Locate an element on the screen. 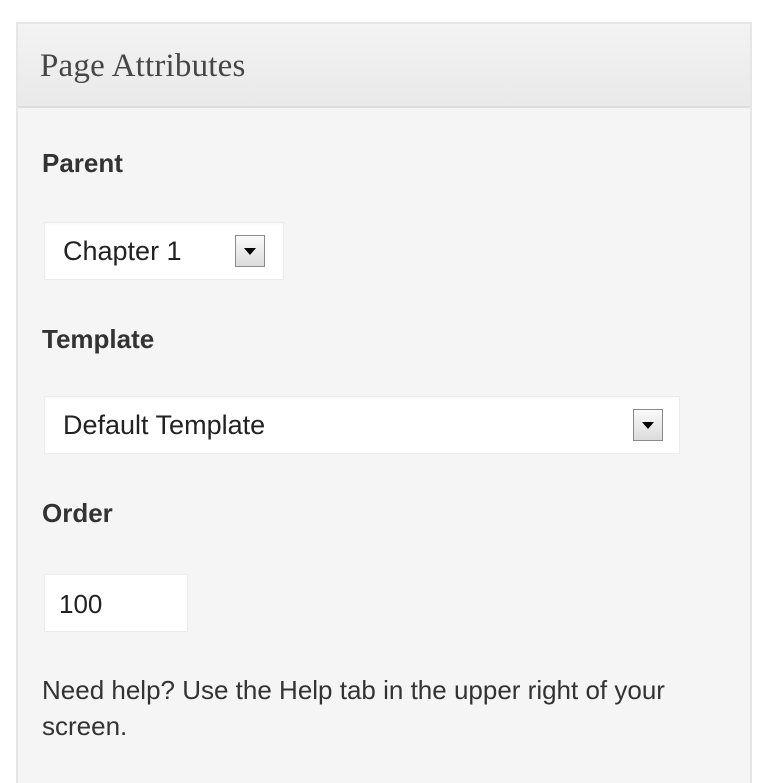  parent-select: Chapter 1 is located at coordinates (164, 251).